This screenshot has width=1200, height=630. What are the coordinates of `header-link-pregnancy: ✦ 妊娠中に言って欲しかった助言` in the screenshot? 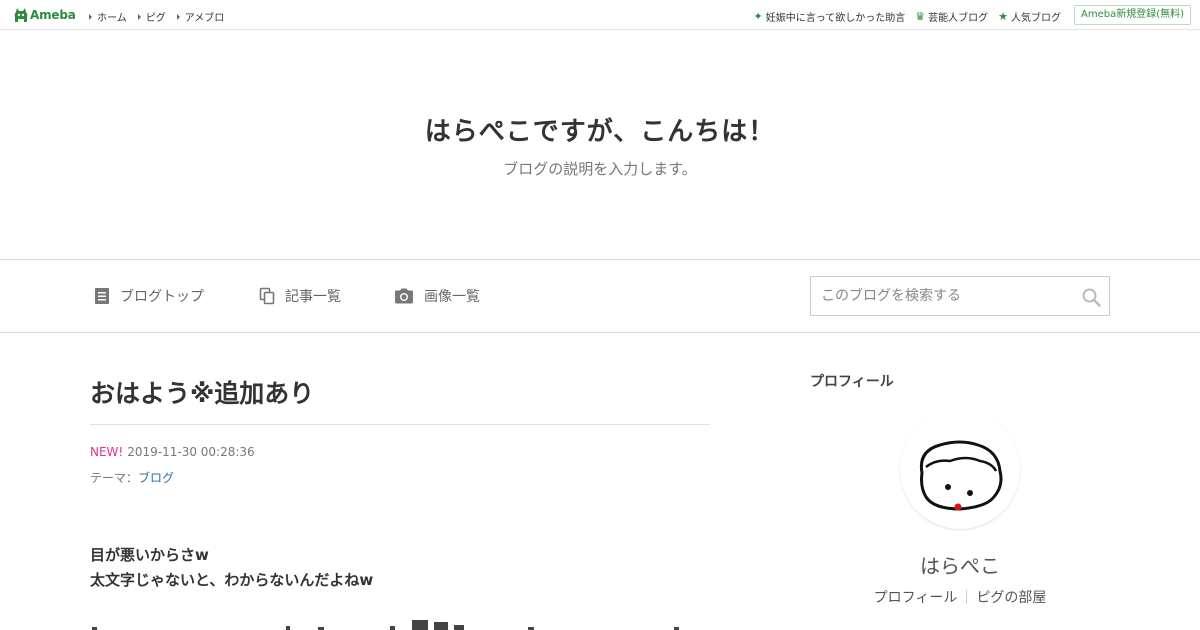 It's located at (829, 17).